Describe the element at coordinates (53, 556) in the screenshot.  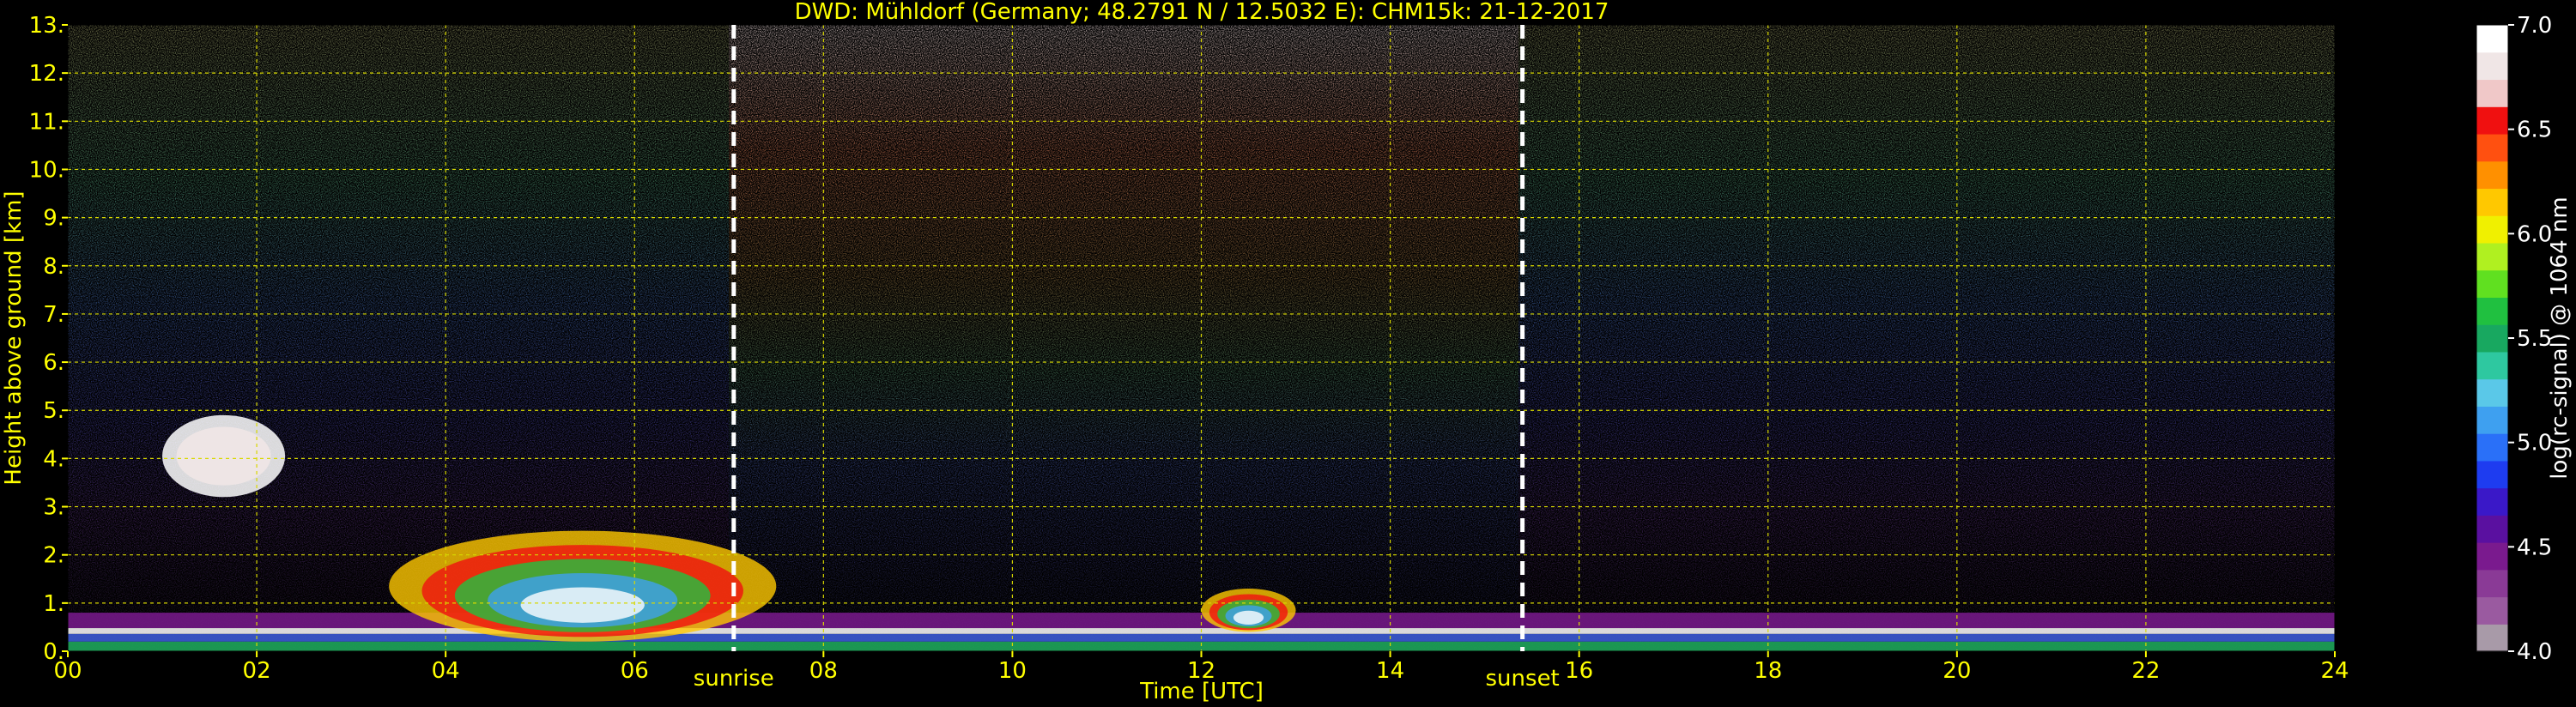
I see `y-tick-label: 2.` at that location.